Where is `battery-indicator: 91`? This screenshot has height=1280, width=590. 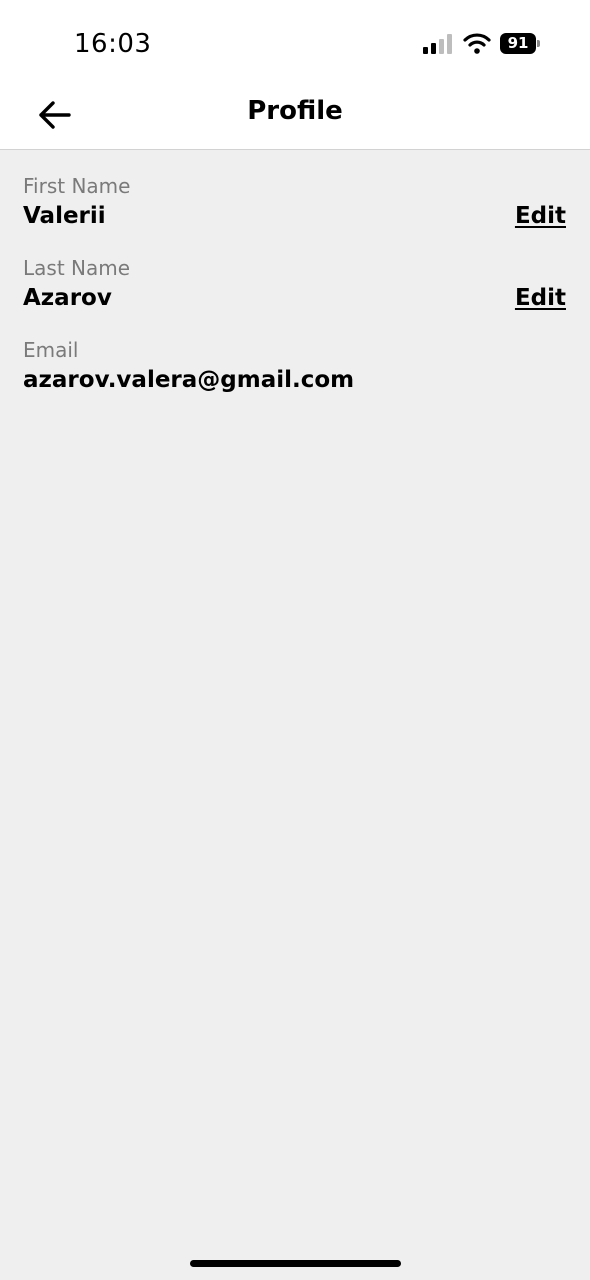
battery-indicator: 91 is located at coordinates (520, 43).